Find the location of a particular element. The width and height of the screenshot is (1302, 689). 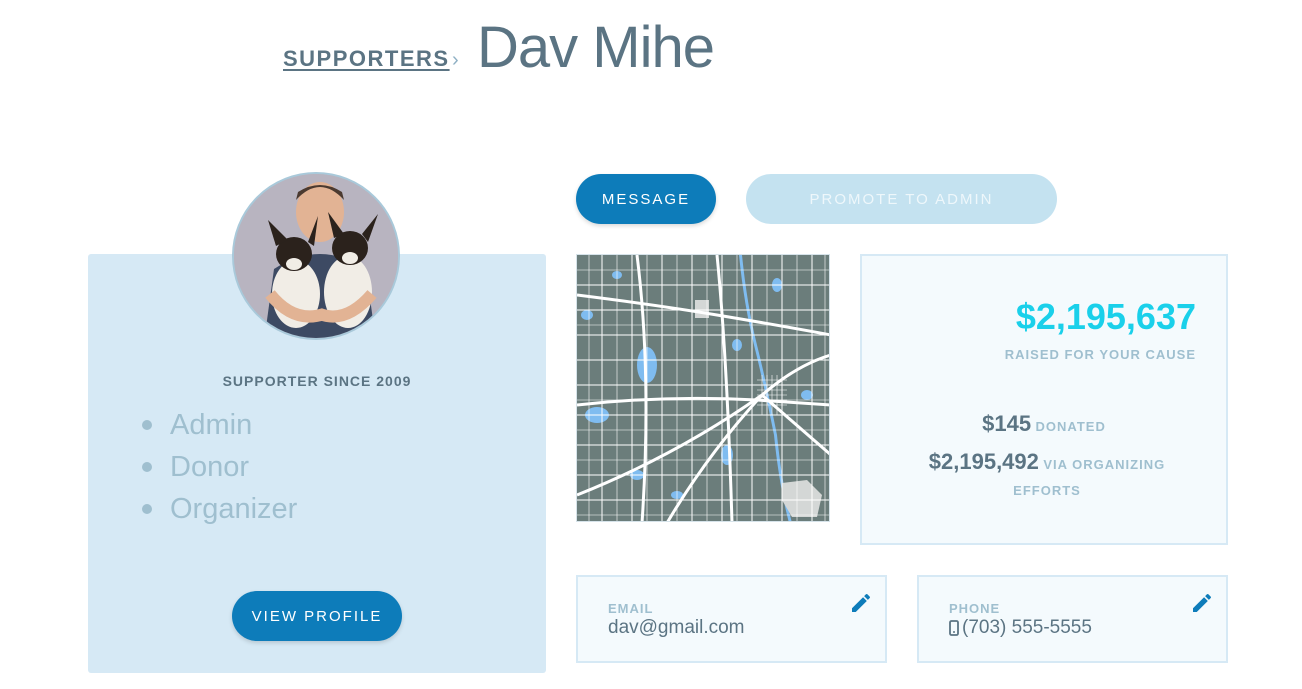

donated-value: $145 is located at coordinates (1007, 423).